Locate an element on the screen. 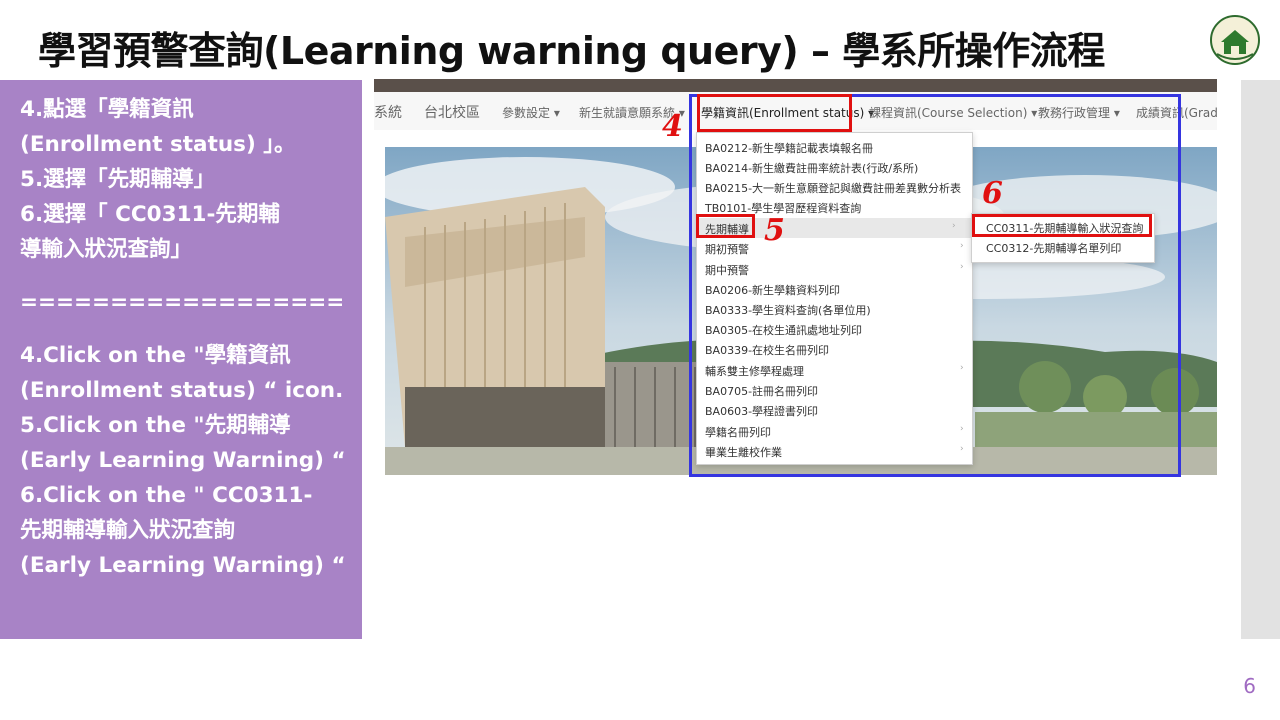 Image resolution: width=1280 pixels, height=720 pixels. nav-item-system: 系統 is located at coordinates (388, 112).